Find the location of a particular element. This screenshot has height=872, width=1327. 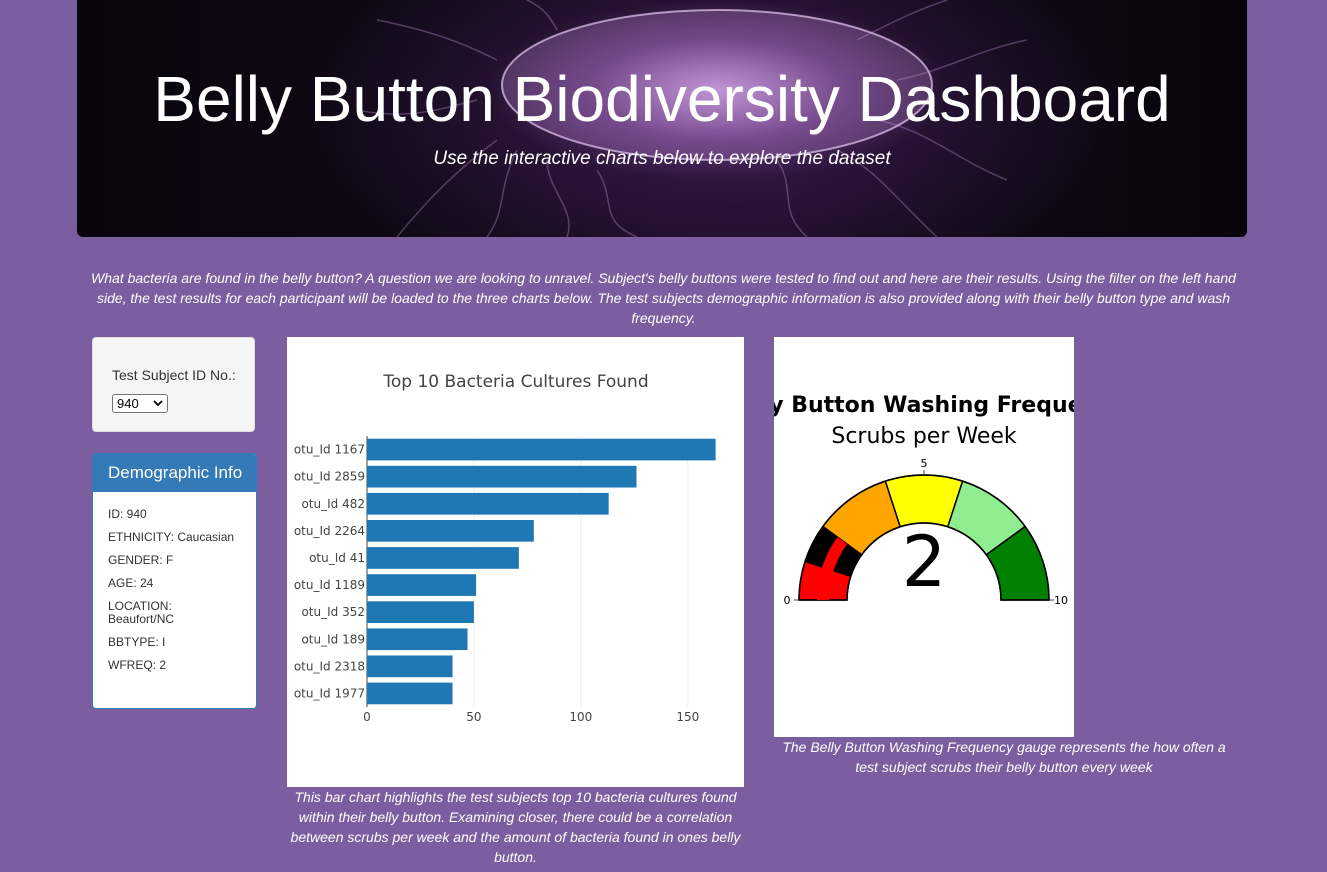

gauge-title: Belly Button Washing Frequency is located at coordinates (924, 405).